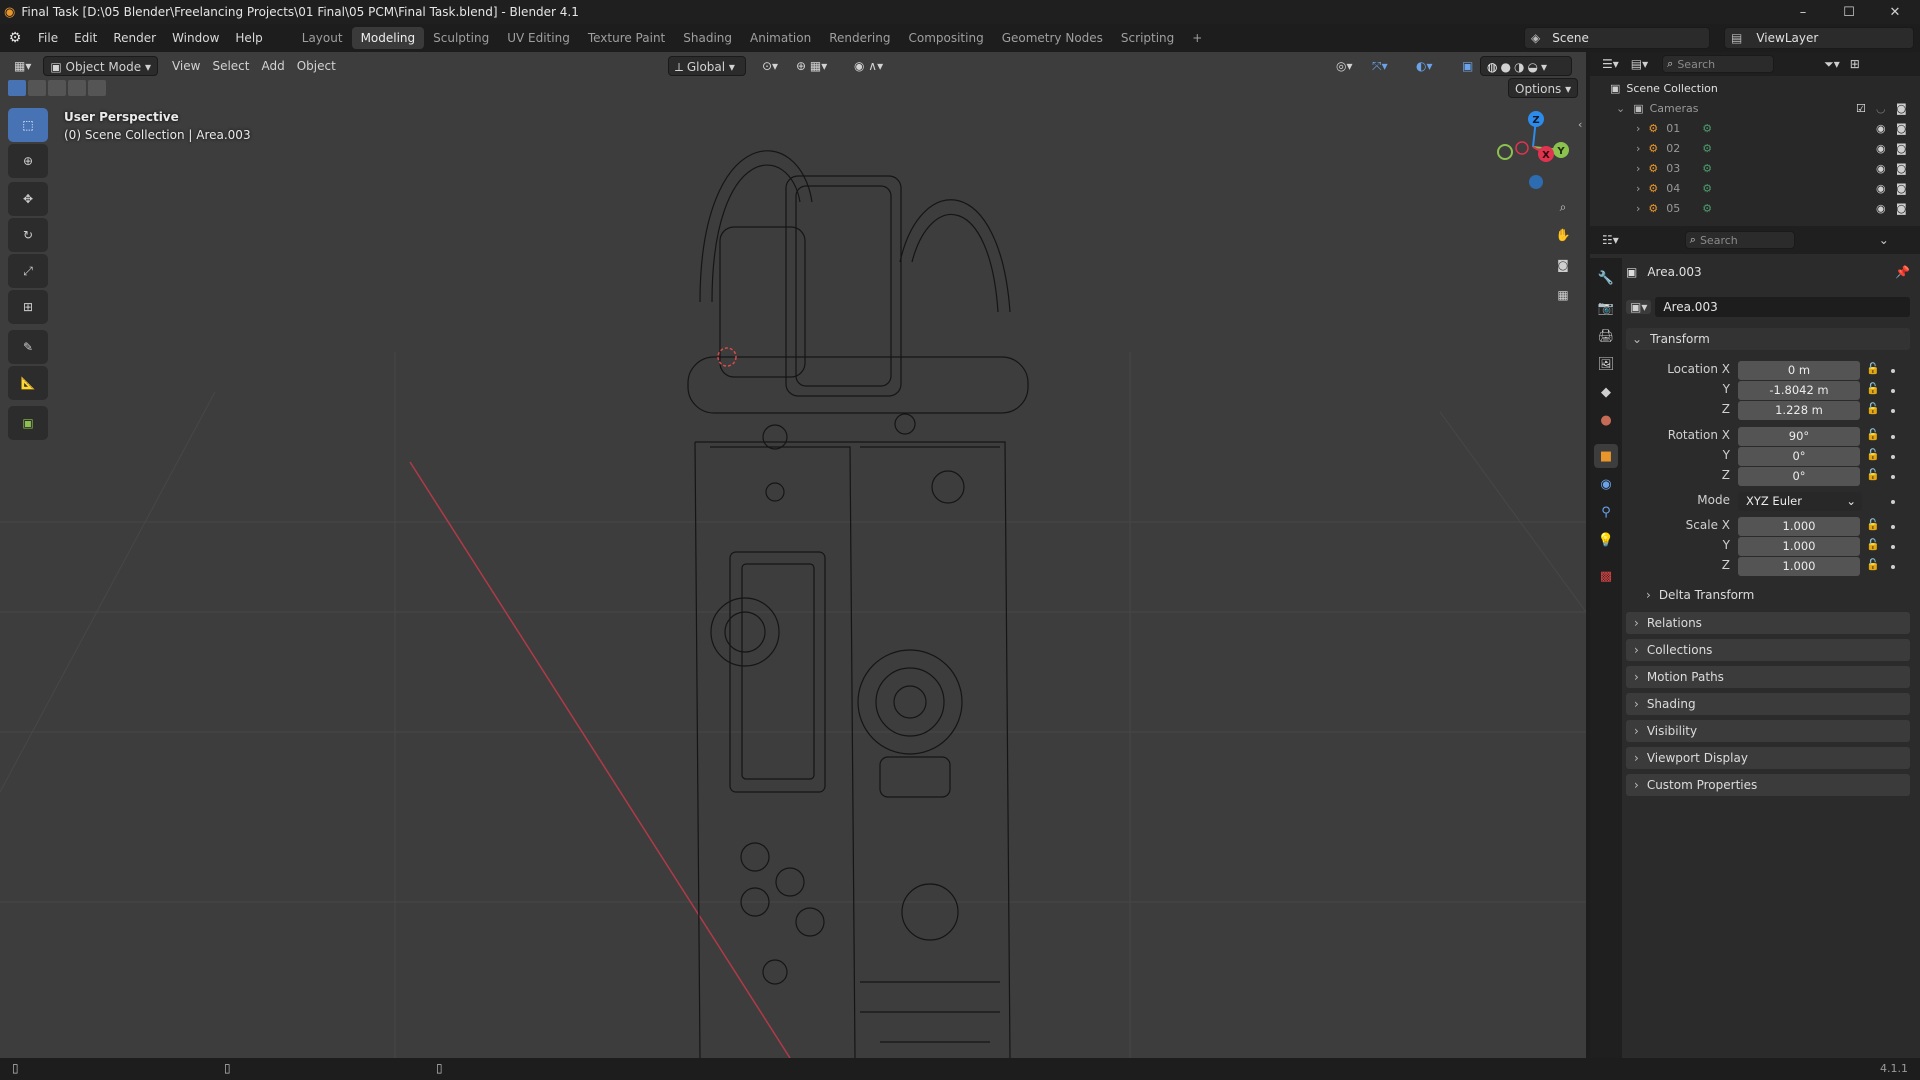  I want to click on expand-icon: ⌄, so click(1620, 108).